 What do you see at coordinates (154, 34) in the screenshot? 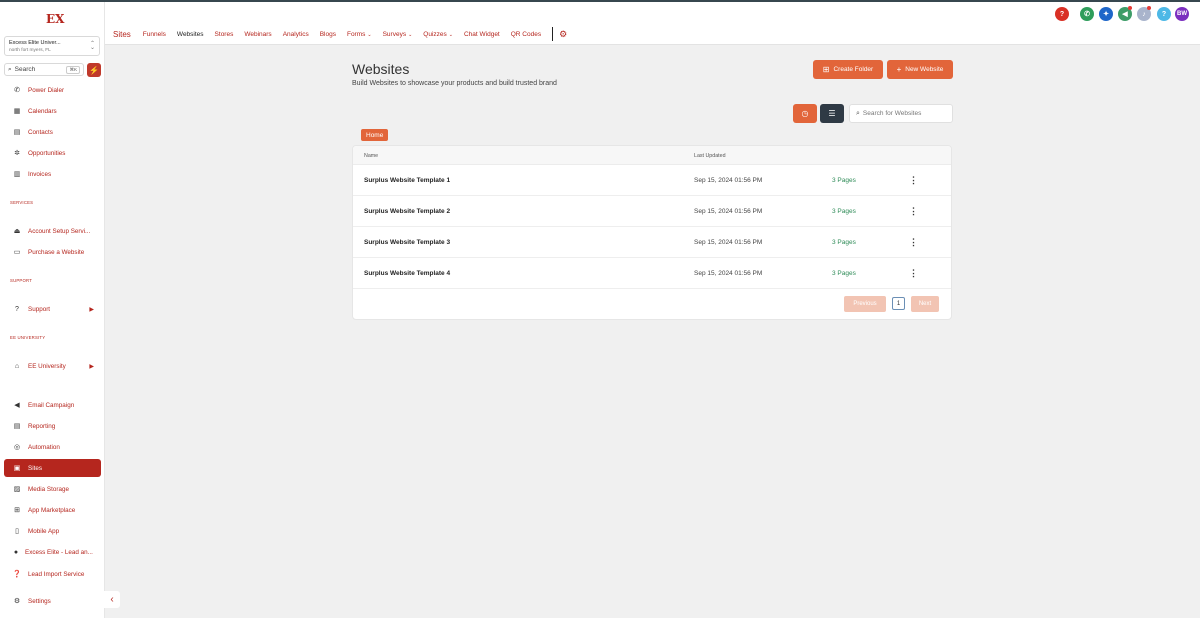
I see `tab-funnels: Funnels` at bounding box center [154, 34].